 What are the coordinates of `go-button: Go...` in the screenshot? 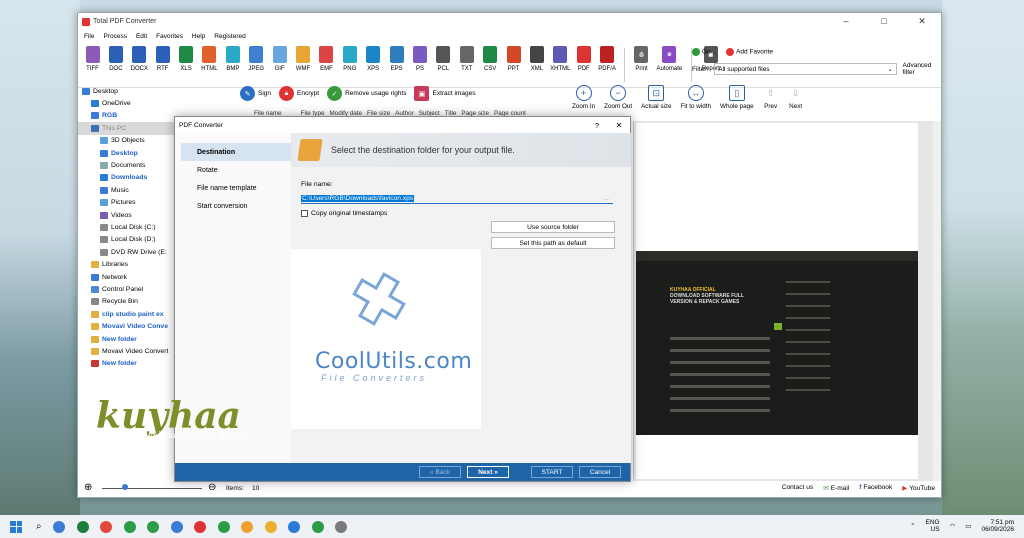 It's located at (704, 52).